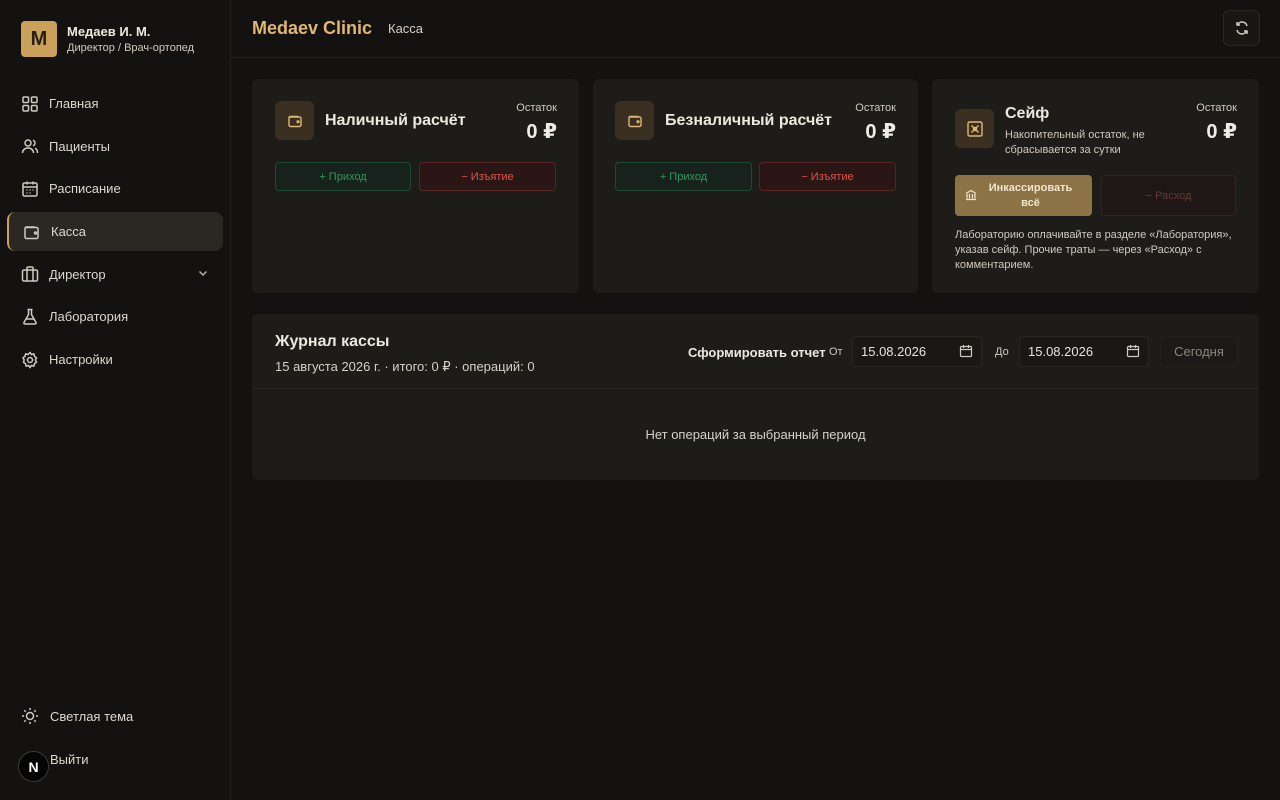 This screenshot has height=800, width=1280. Describe the element at coordinates (836, 352) in the screenshot. I see `from-label: От` at that location.